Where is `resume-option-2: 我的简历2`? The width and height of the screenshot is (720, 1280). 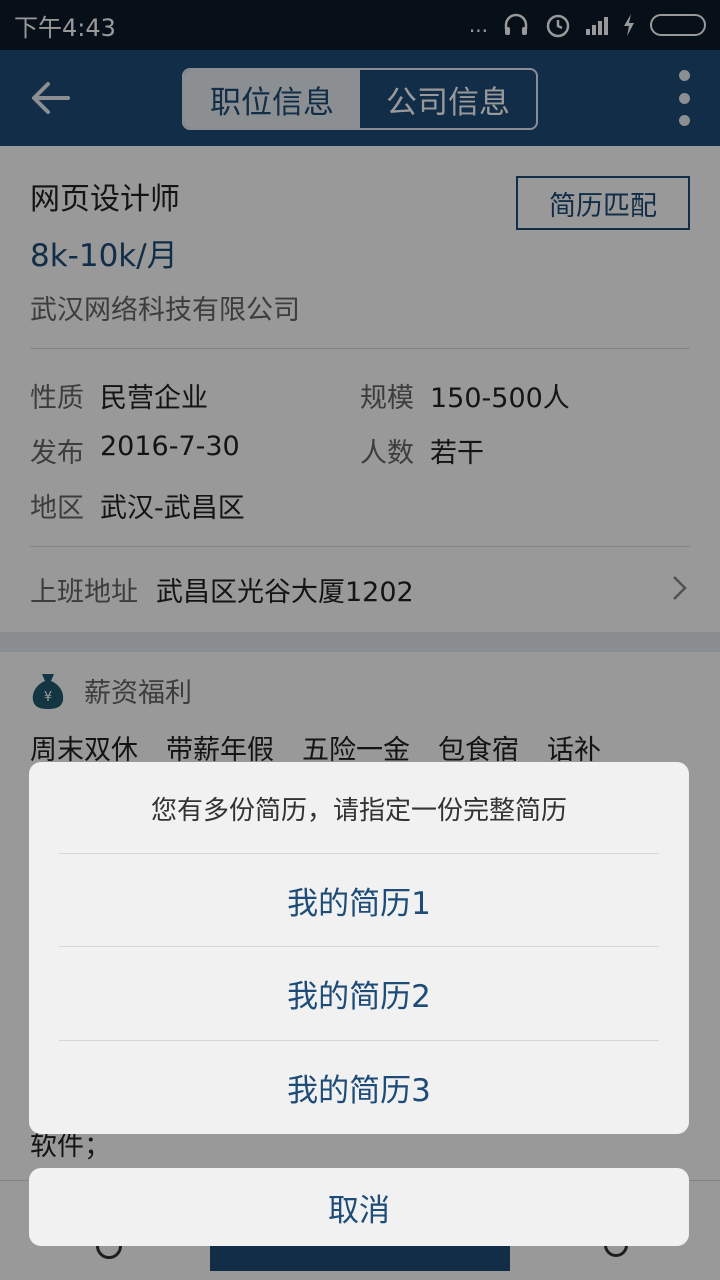
resume-option-2: 我的简历2 is located at coordinates (359, 993).